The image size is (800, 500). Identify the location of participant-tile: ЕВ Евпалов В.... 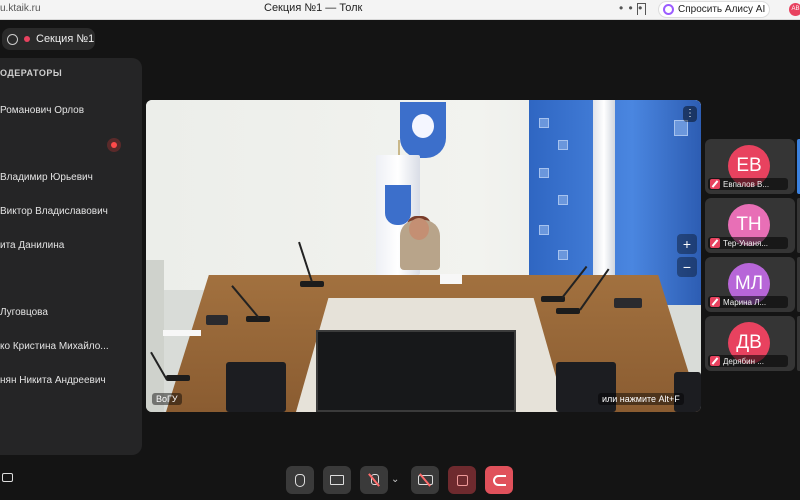
(750, 166).